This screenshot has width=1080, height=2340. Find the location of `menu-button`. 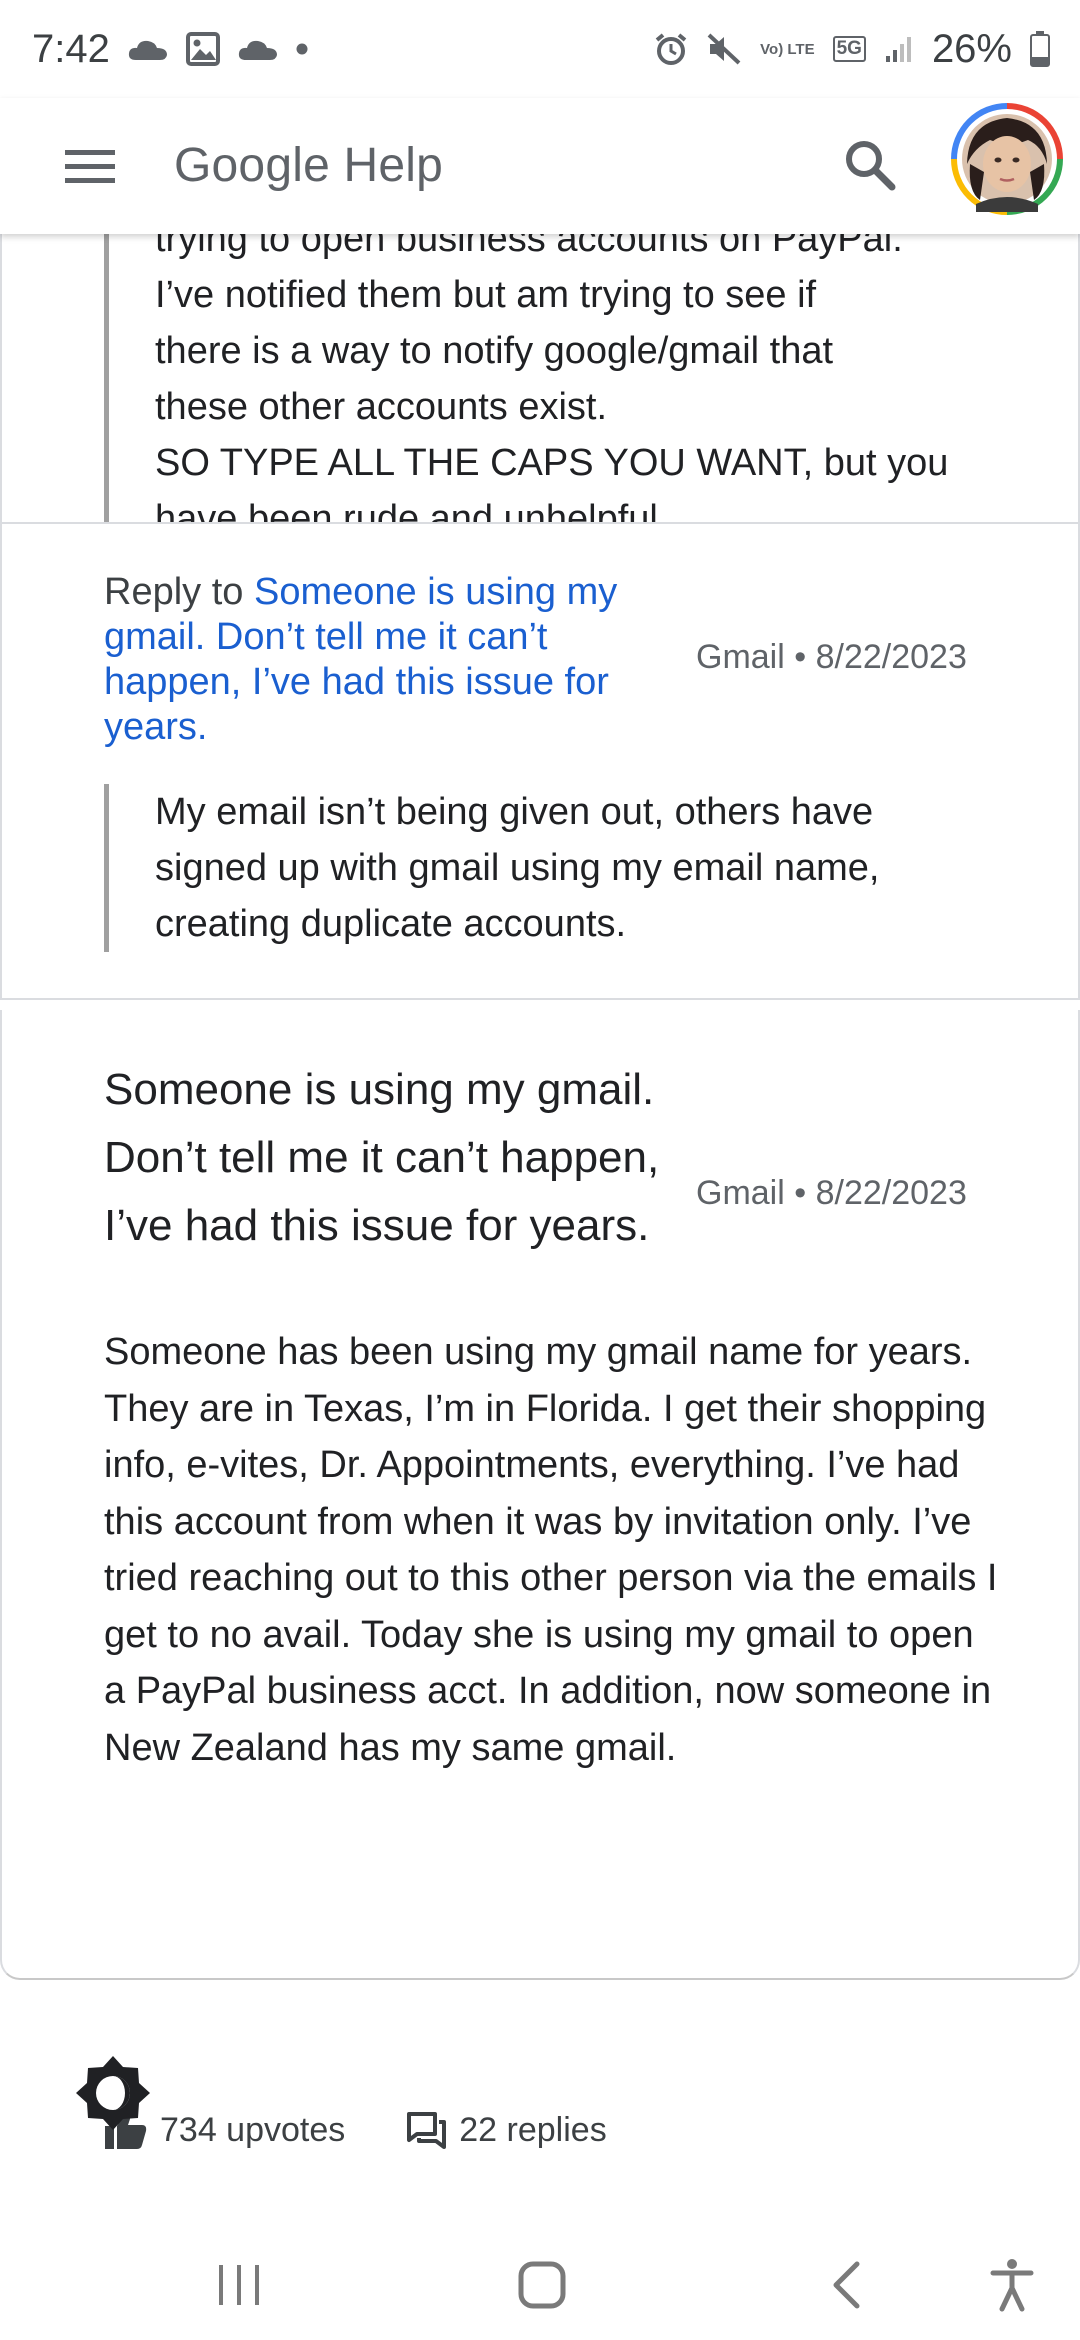

menu-button is located at coordinates (90, 166).